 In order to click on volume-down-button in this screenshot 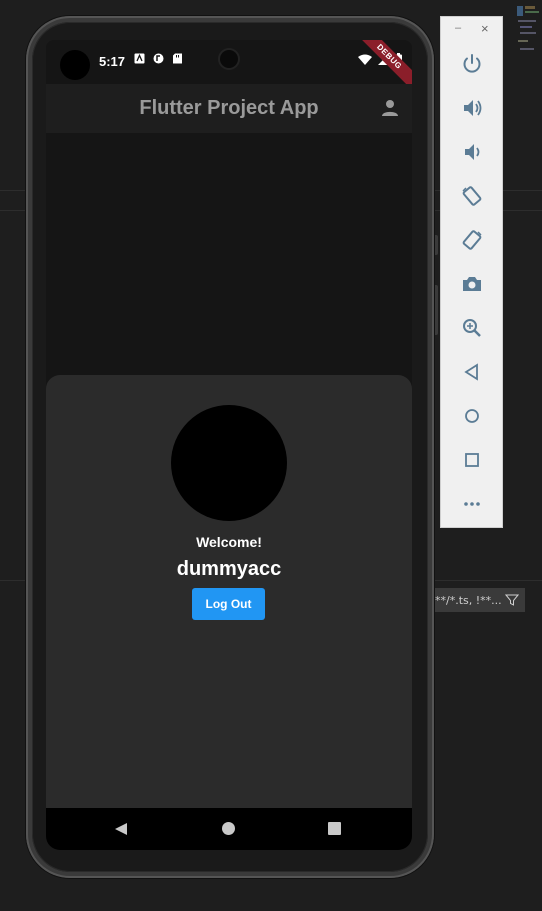, I will do `click(472, 152)`.